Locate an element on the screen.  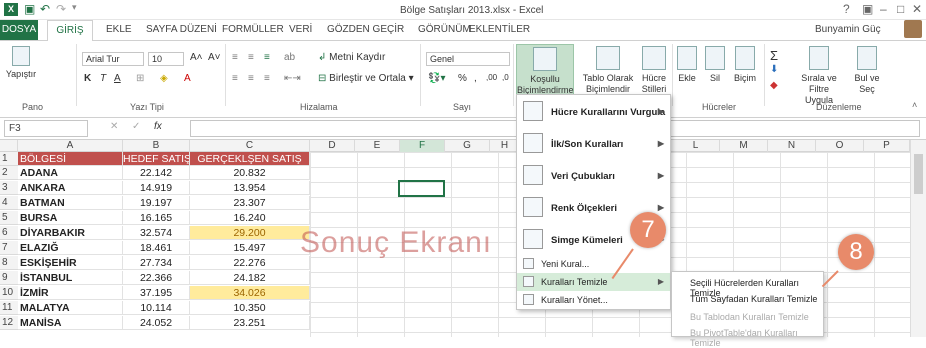
col-header-d: D is located at coordinates (332, 146).